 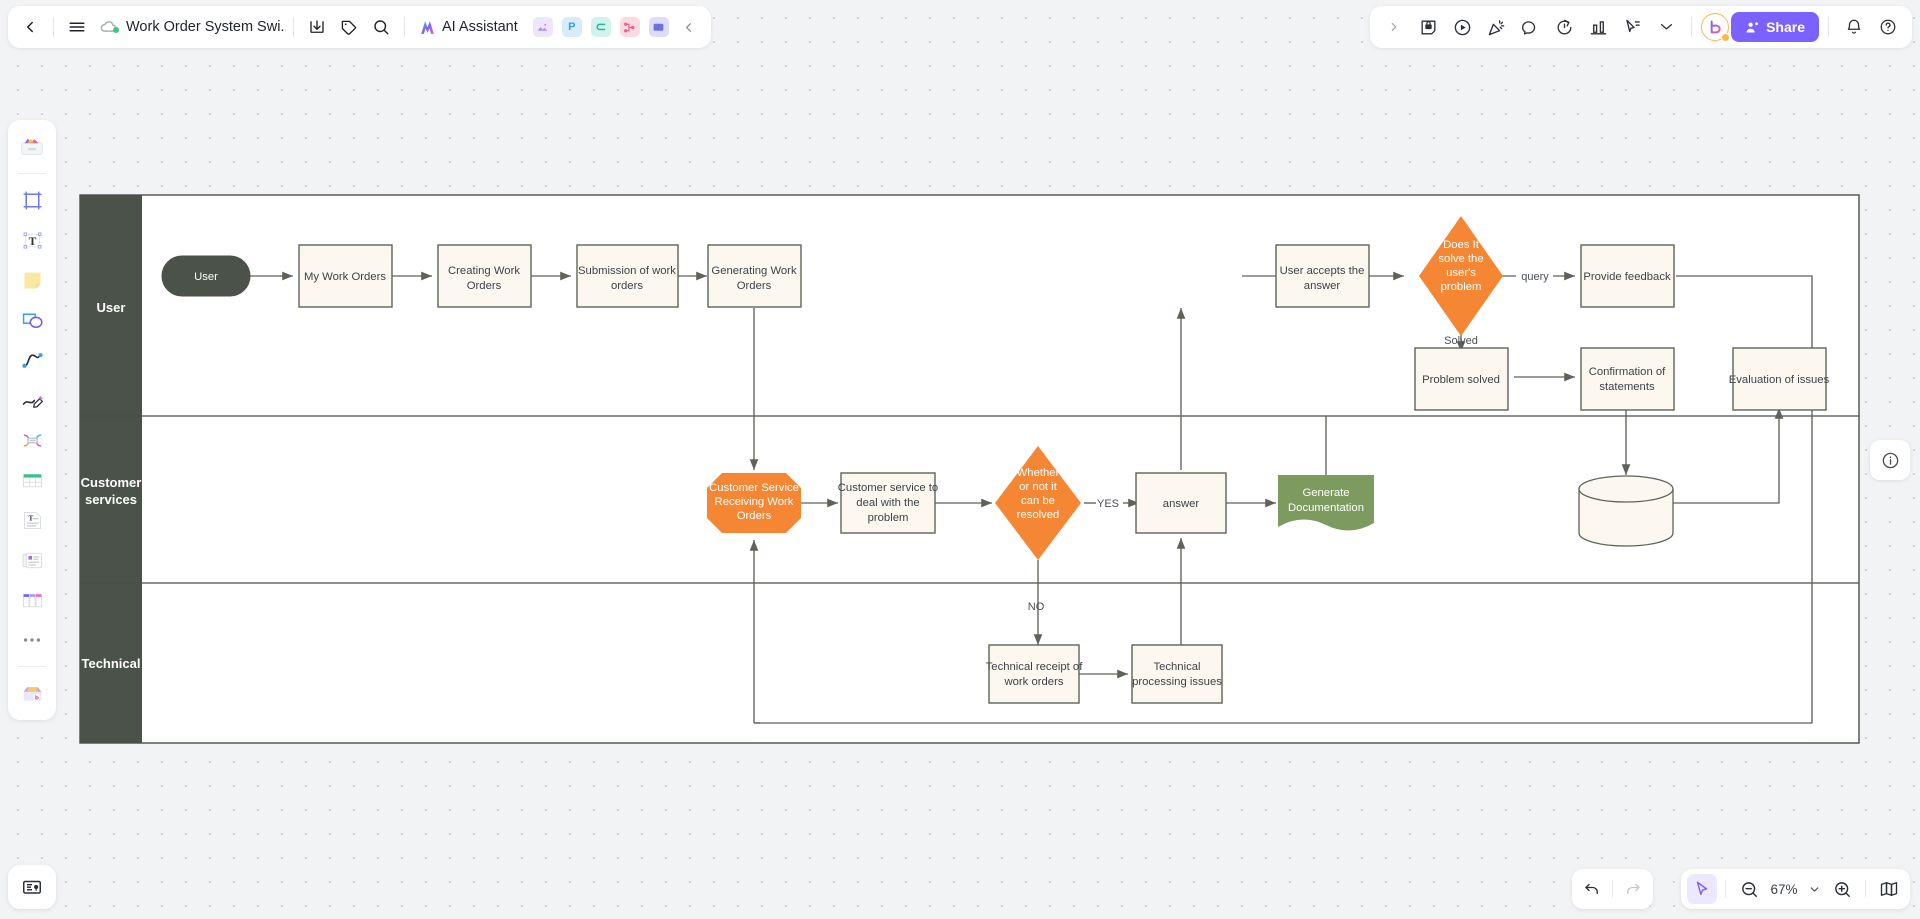 I want to click on share-label: Share, so click(x=1785, y=27).